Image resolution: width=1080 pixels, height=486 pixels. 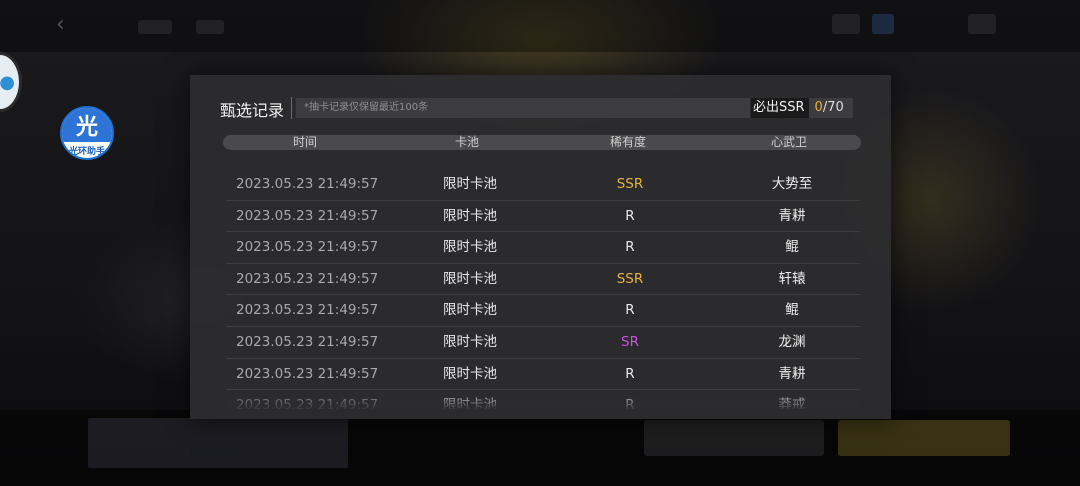 What do you see at coordinates (543, 399) in the screenshot?
I see `list-fade-overlay` at bounding box center [543, 399].